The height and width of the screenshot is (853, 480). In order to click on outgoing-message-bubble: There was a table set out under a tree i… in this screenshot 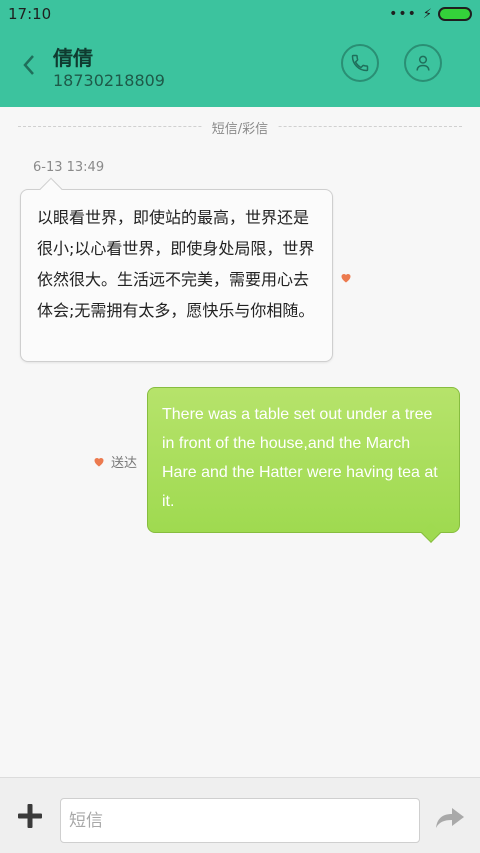, I will do `click(303, 465)`.